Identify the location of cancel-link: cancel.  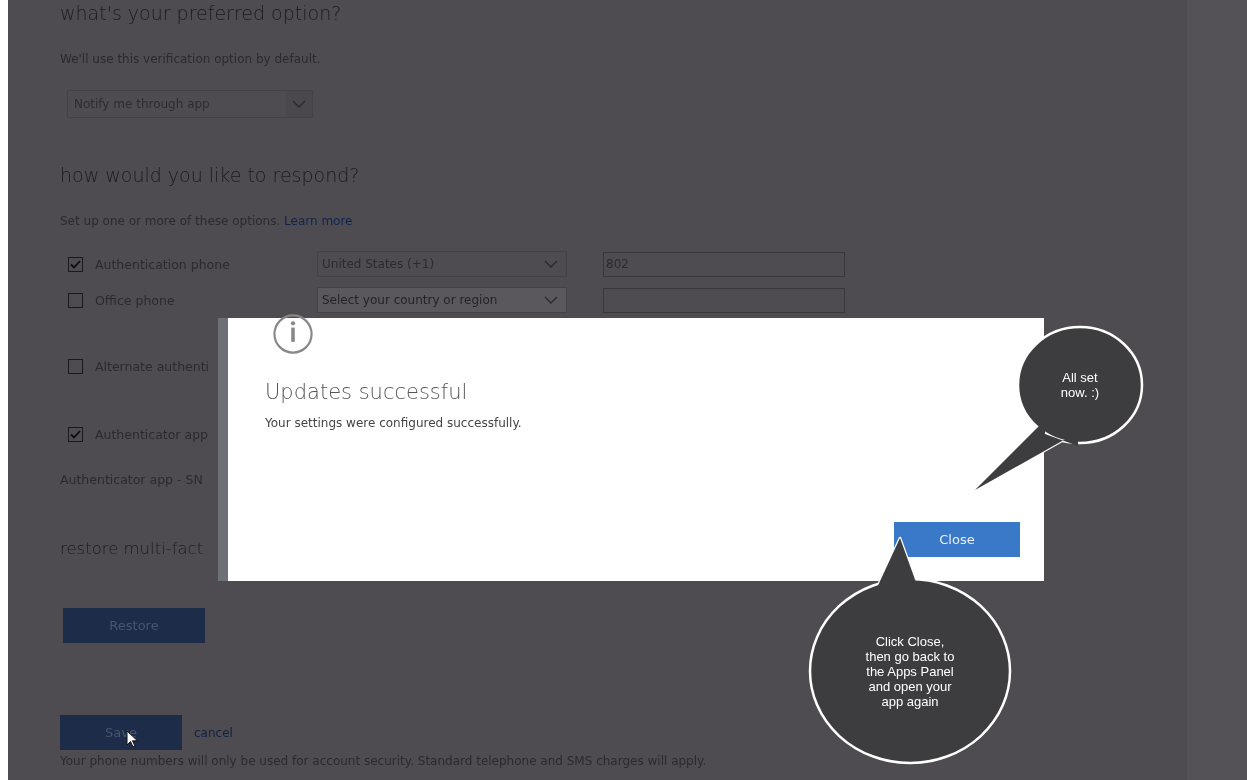
(213, 732).